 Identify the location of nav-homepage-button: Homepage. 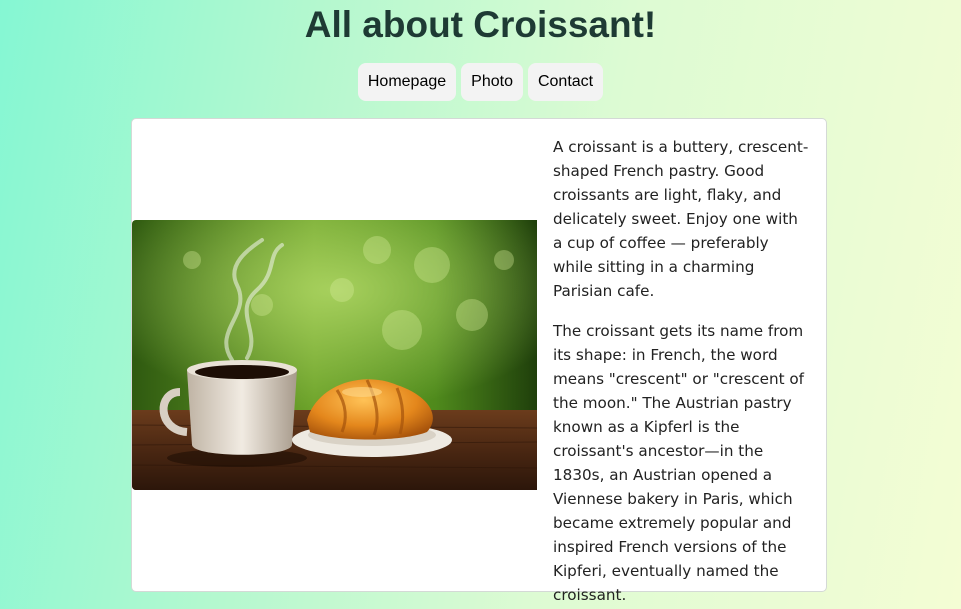
(407, 82).